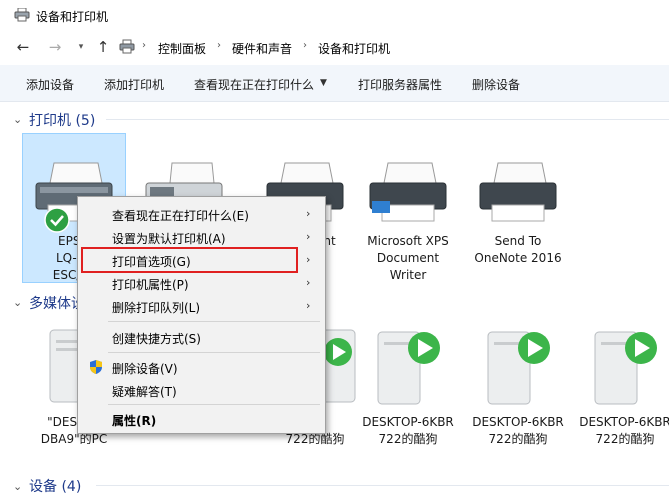 Image resolution: width=669 pixels, height=501 pixels. What do you see at coordinates (23, 47) in the screenshot?
I see `back-arrow-icon: ←` at bounding box center [23, 47].